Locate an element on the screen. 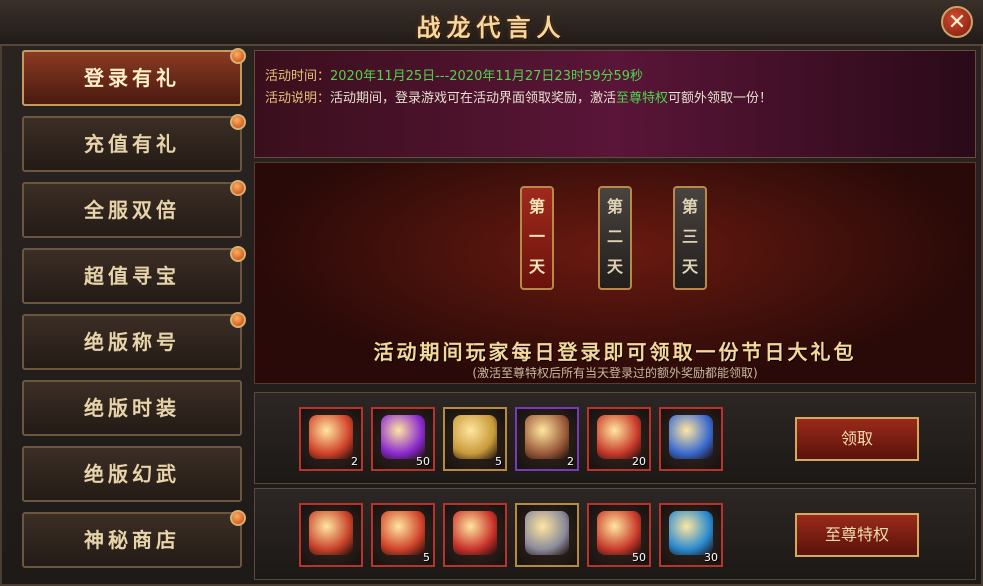  sidebar-item-mystery-shop: 神秘商店 is located at coordinates (134, 539).